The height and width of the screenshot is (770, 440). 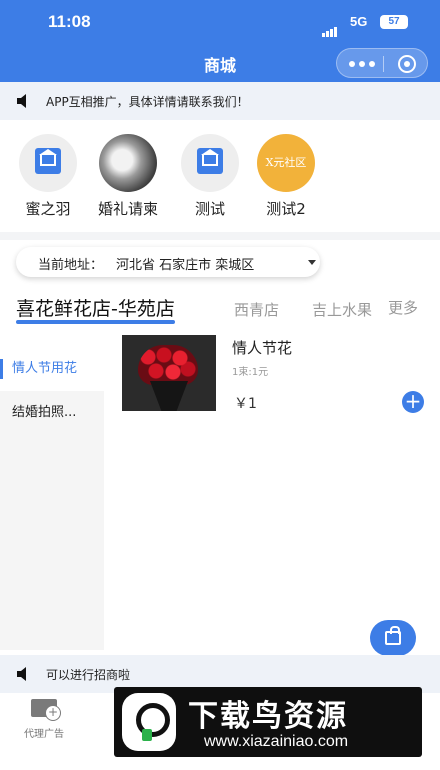 I want to click on product-image, so click(x=169, y=373).